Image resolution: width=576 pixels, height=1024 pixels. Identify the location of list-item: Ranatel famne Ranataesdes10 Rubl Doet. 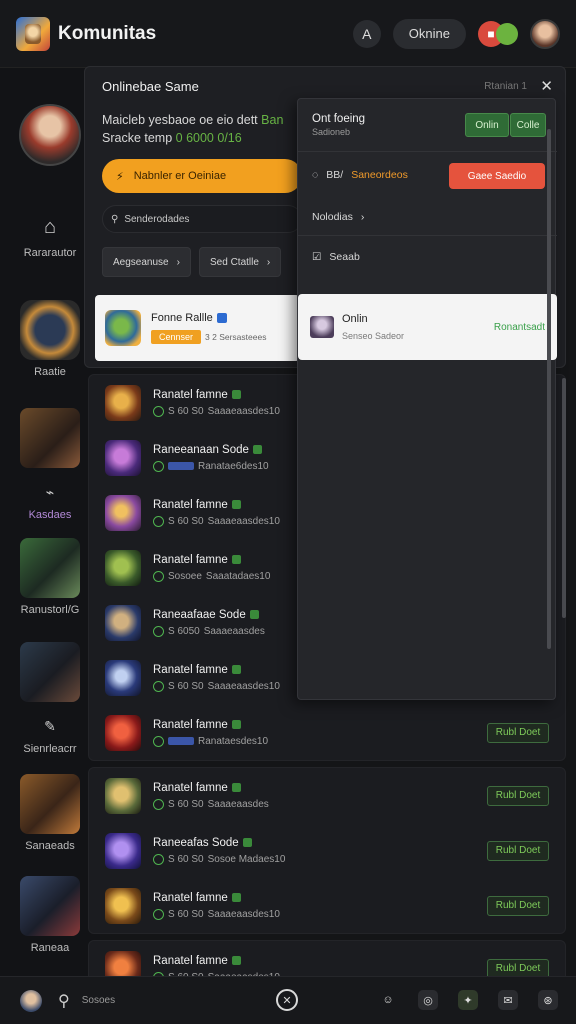
(327, 732).